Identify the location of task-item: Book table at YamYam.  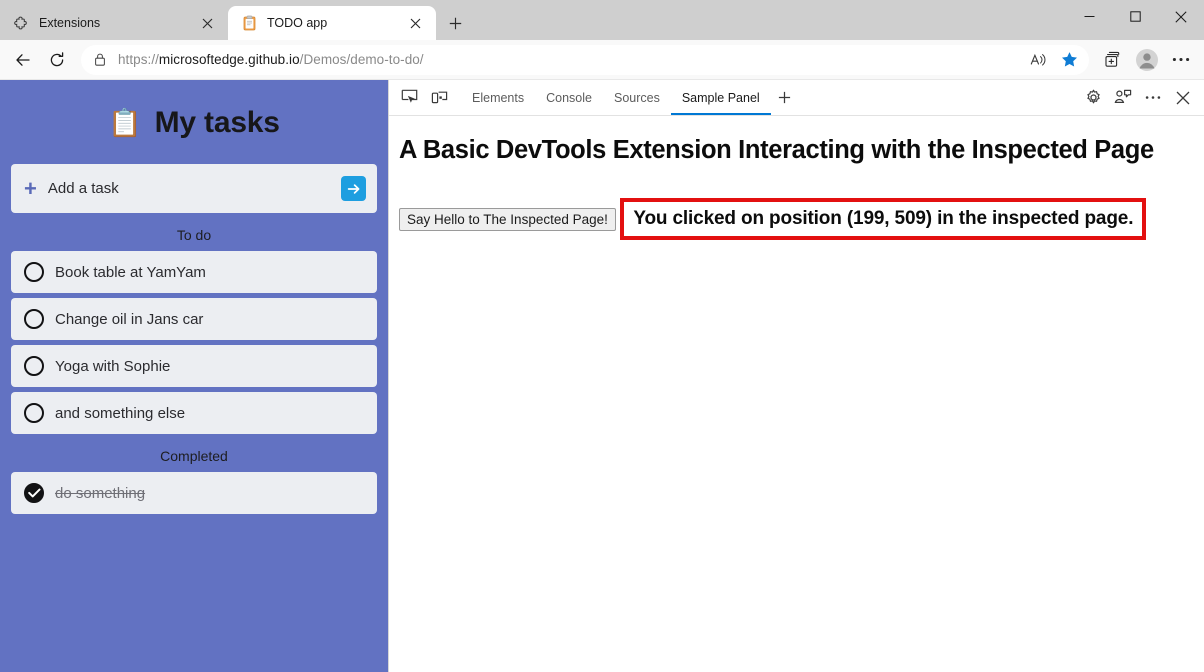
(194, 272).